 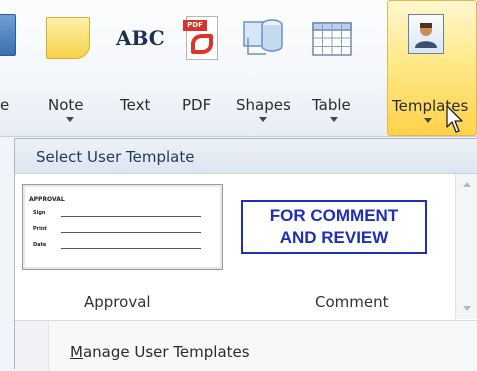 I want to click on table-button: Table, so click(x=336, y=68).